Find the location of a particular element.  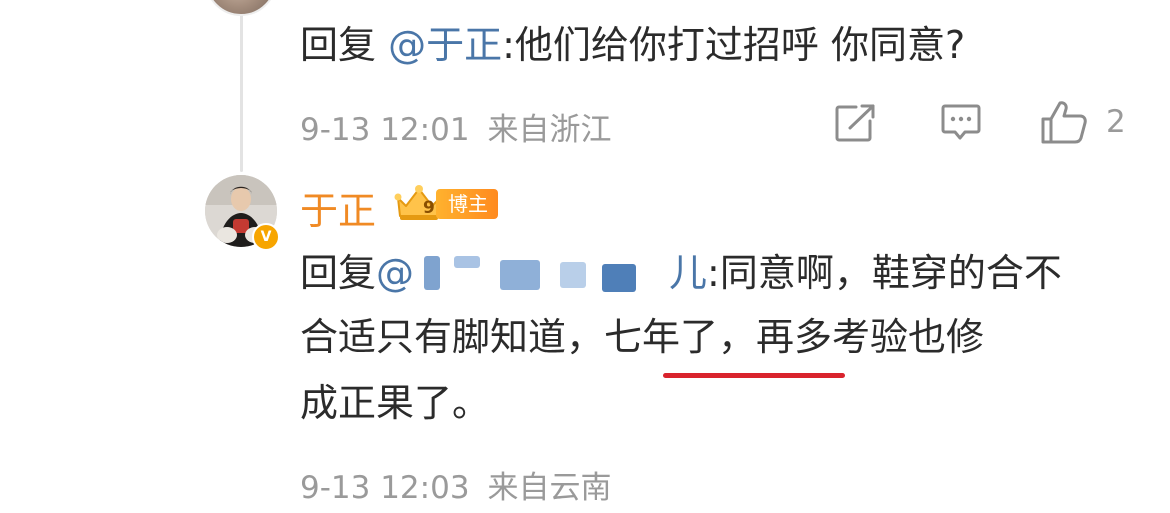

comment-text: 回复 @于正:他们给你打过招呼 你同意? is located at coordinates (632, 45).